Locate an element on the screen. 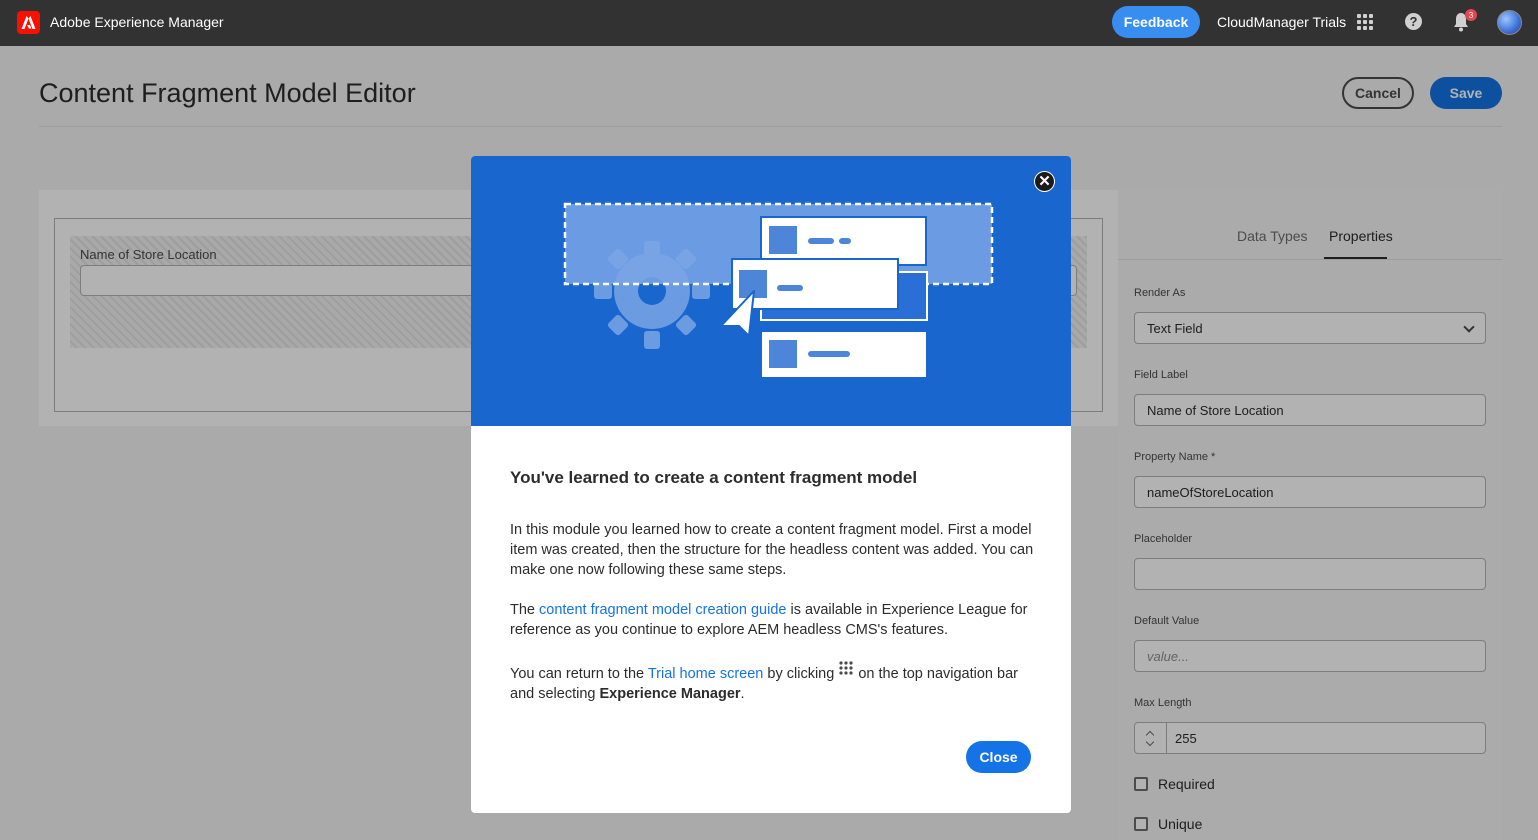 Image resolution: width=1538 pixels, height=840 pixels. dialog-close-button: Close is located at coordinates (998, 757).